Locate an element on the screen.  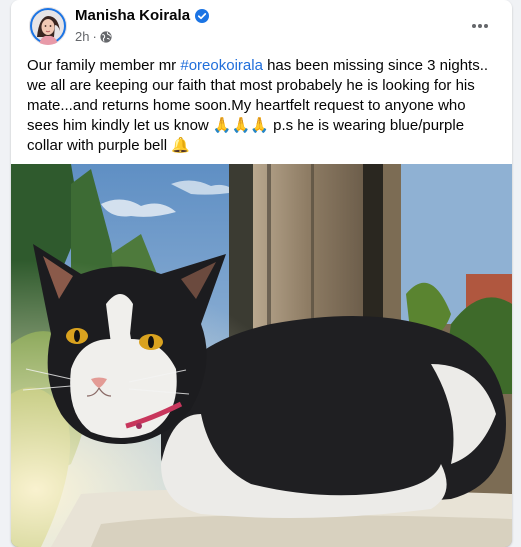
prayer-emojis: 🙏🙏🙏 is located at coordinates (240, 125).